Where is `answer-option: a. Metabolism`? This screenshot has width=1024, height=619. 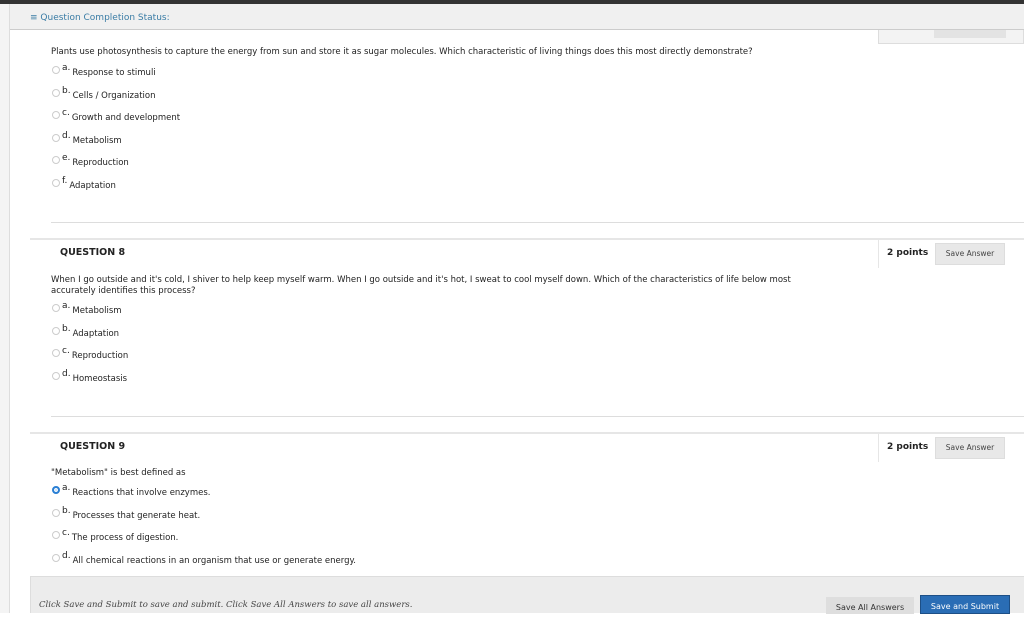 answer-option: a. Metabolism is located at coordinates (87, 308).